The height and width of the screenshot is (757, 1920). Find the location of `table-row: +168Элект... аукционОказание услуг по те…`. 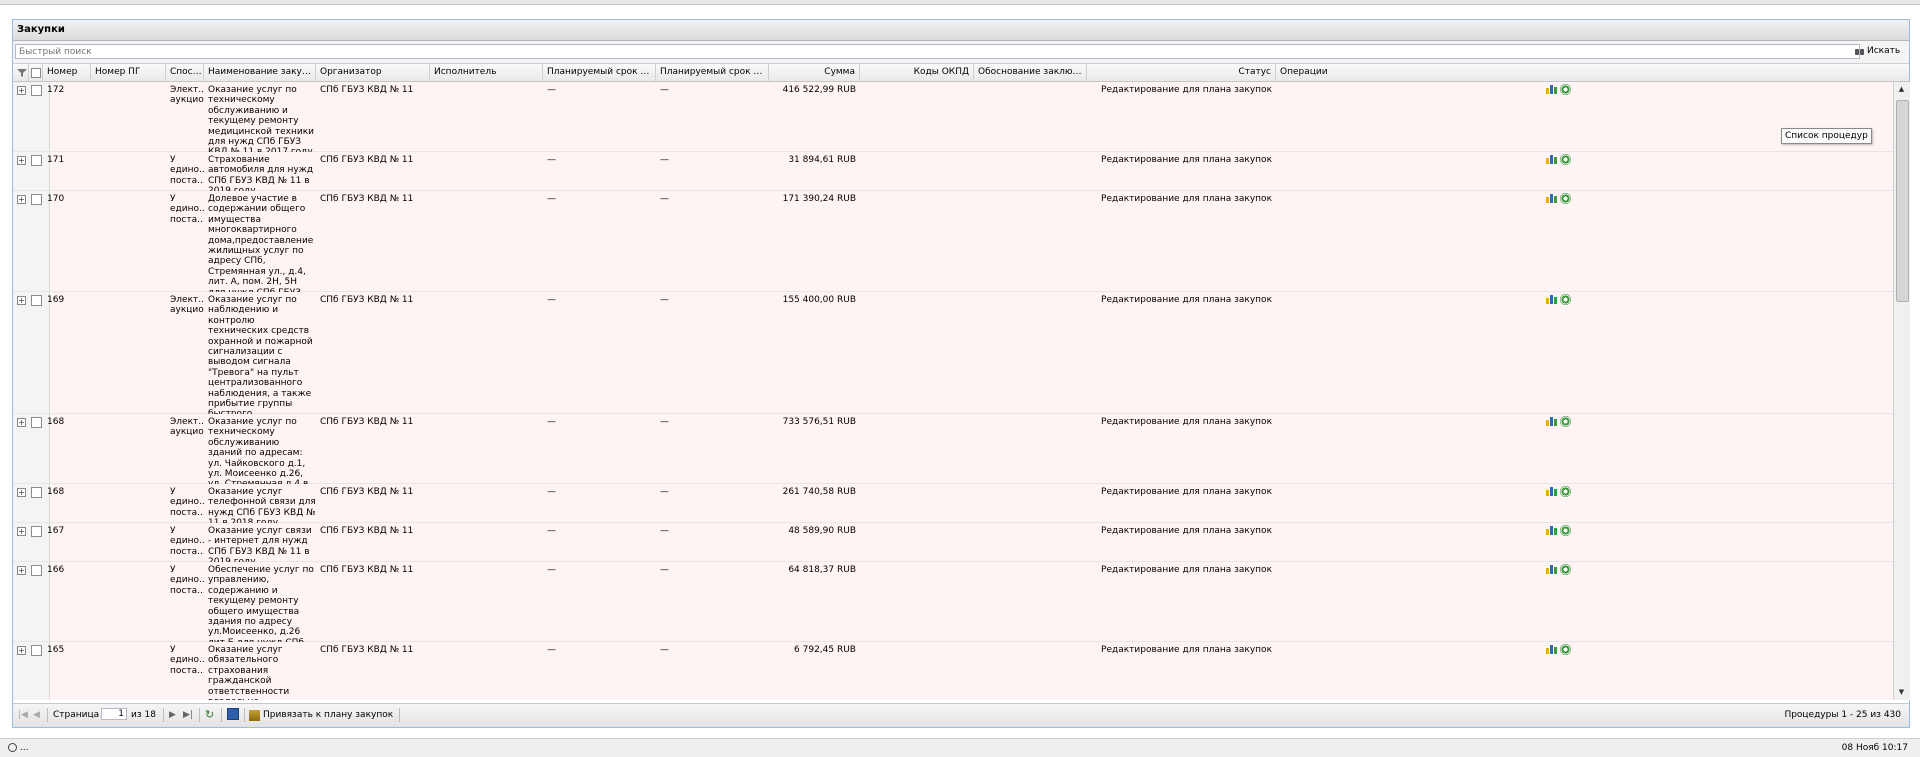

table-row: +168Элект... аукционОказание услуг по те… is located at coordinates (953, 457).